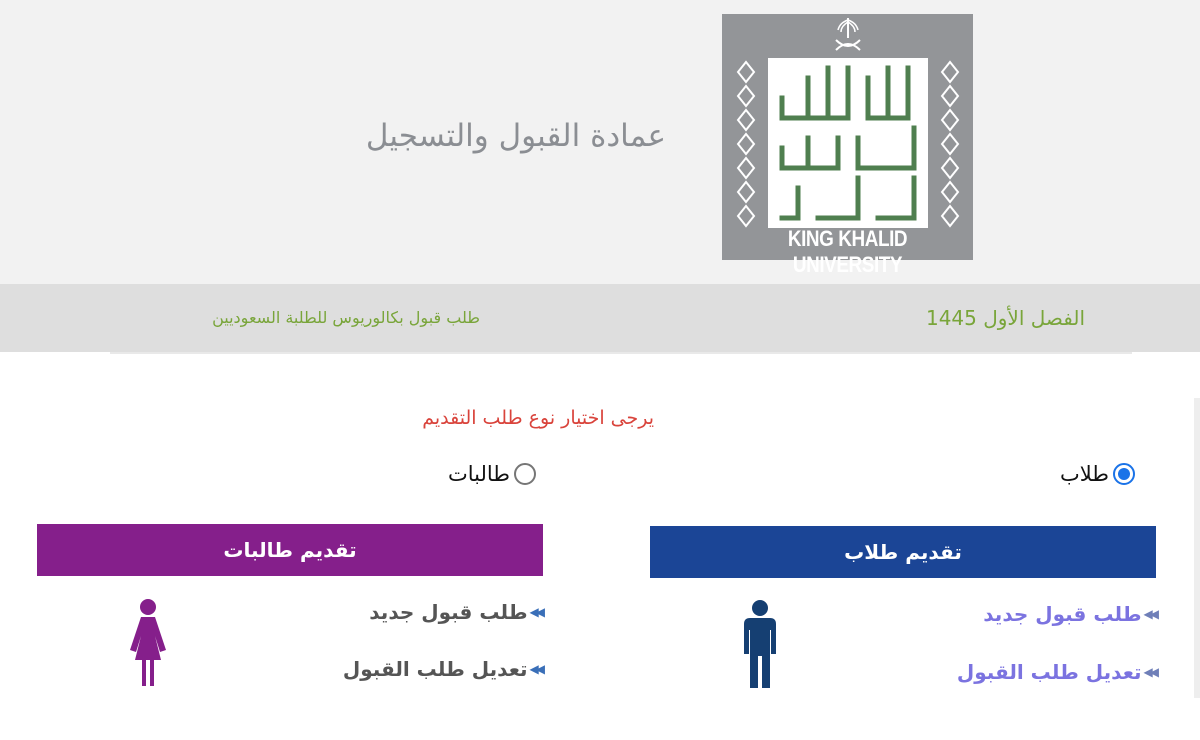 This screenshot has width=1200, height=740. What do you see at coordinates (760, 644) in the screenshot?
I see `male-person-icon` at bounding box center [760, 644].